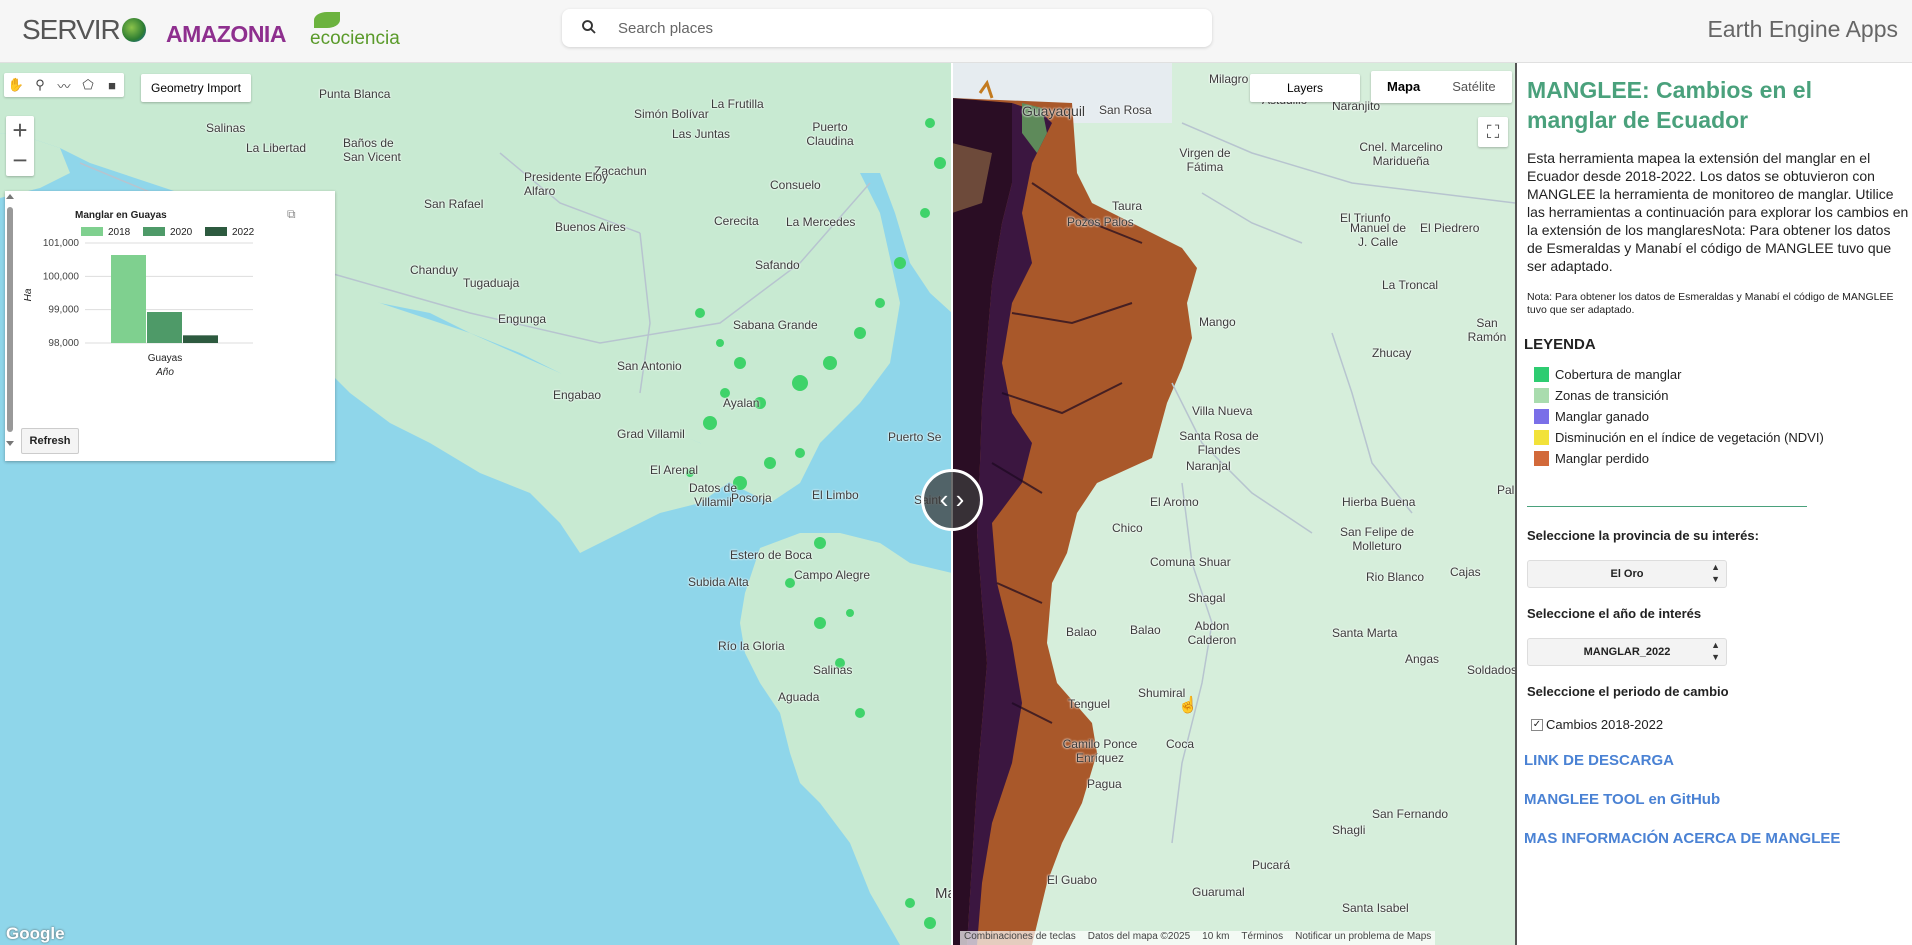 The width and height of the screenshot is (1912, 945). Describe the element at coordinates (1207, 598) in the screenshot. I see `place-label: Shagal` at that location.